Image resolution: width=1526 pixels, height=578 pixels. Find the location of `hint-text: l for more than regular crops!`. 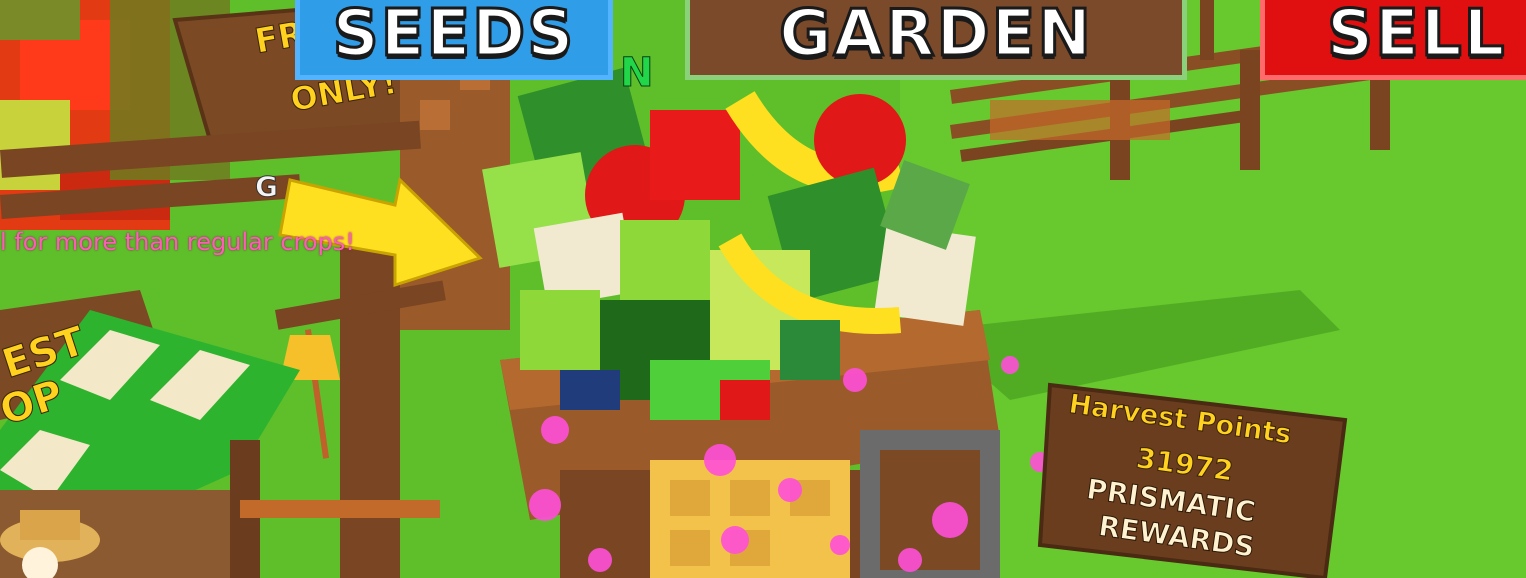

hint-text: l for more than regular crops! is located at coordinates (177, 242).